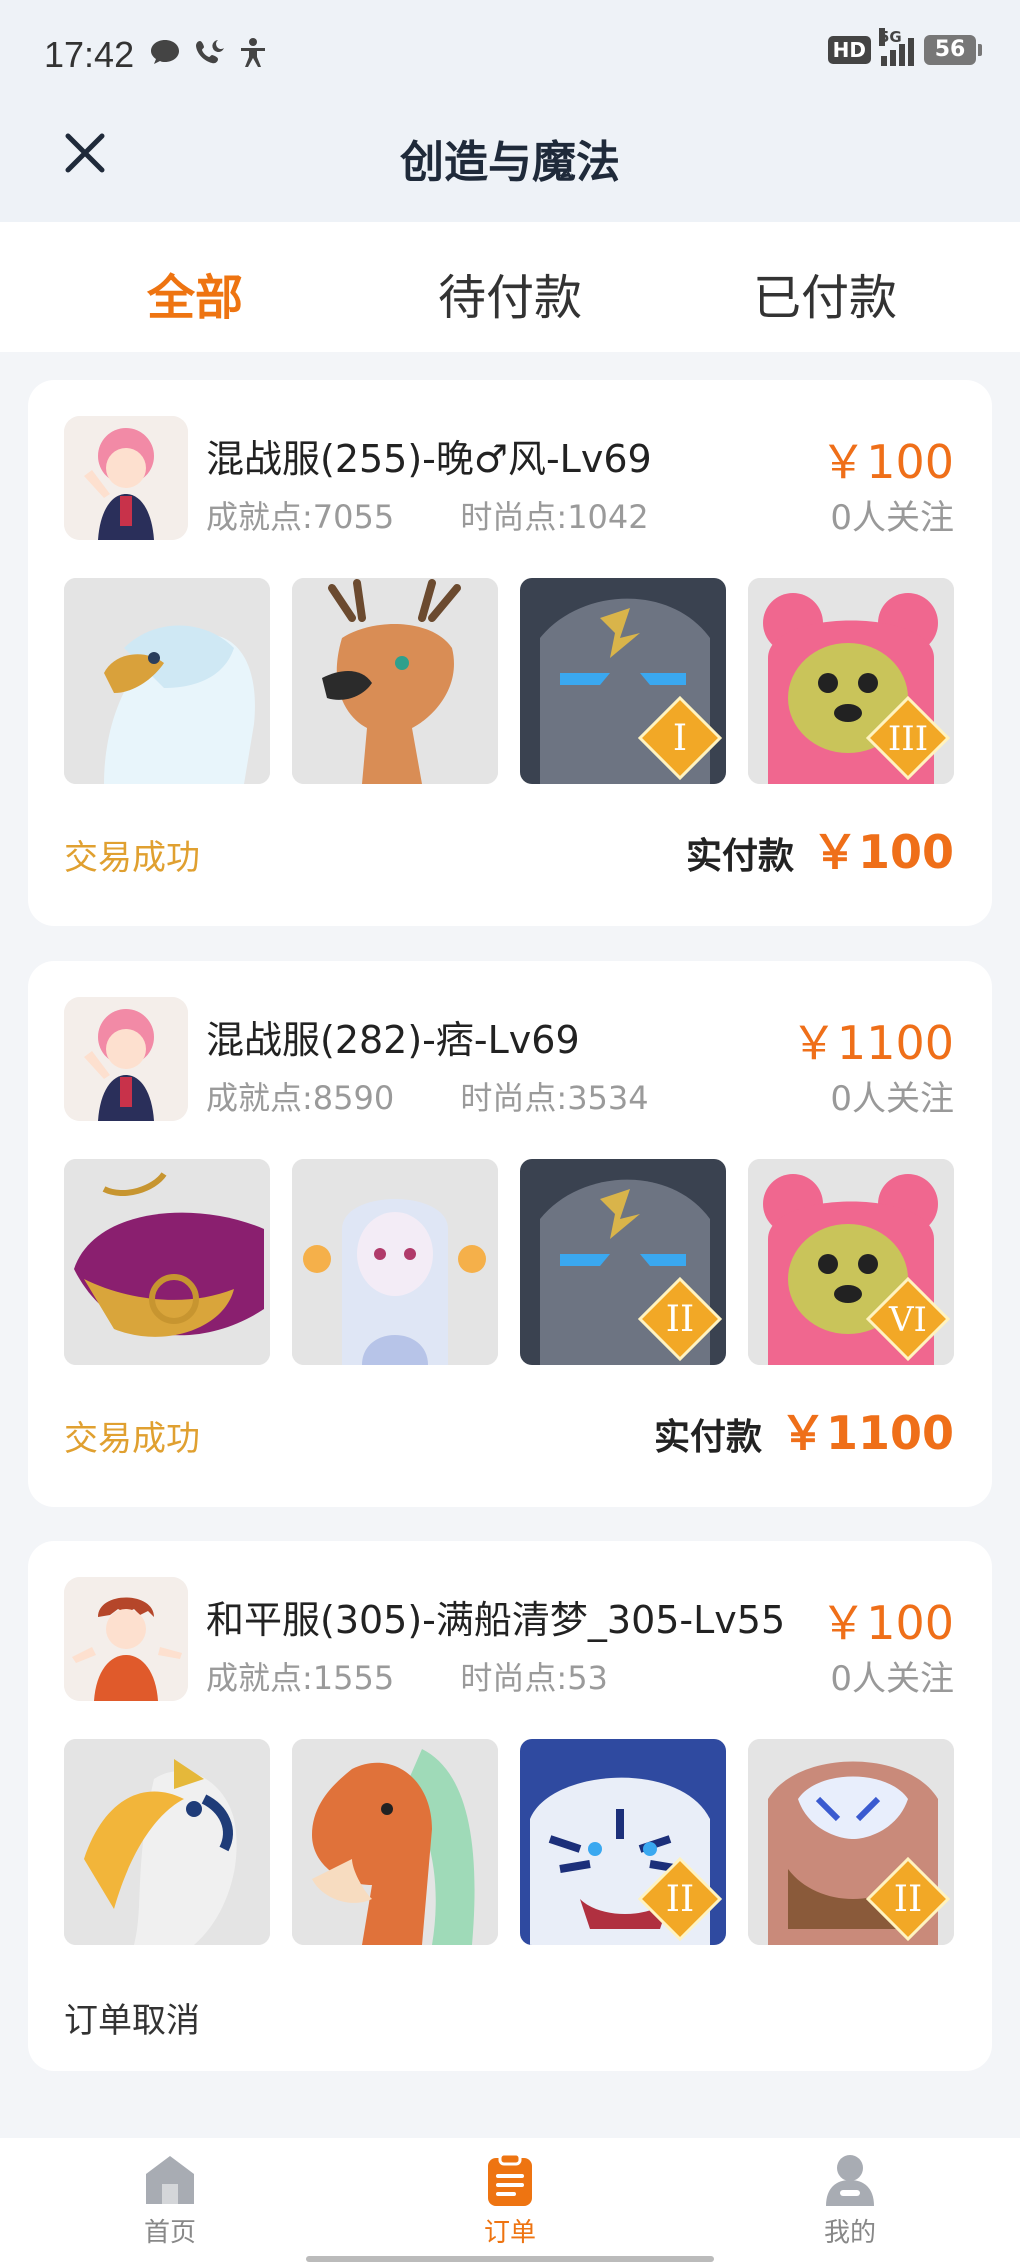  Describe the element at coordinates (510, 1842) in the screenshot. I see `pet-list: II II` at that location.